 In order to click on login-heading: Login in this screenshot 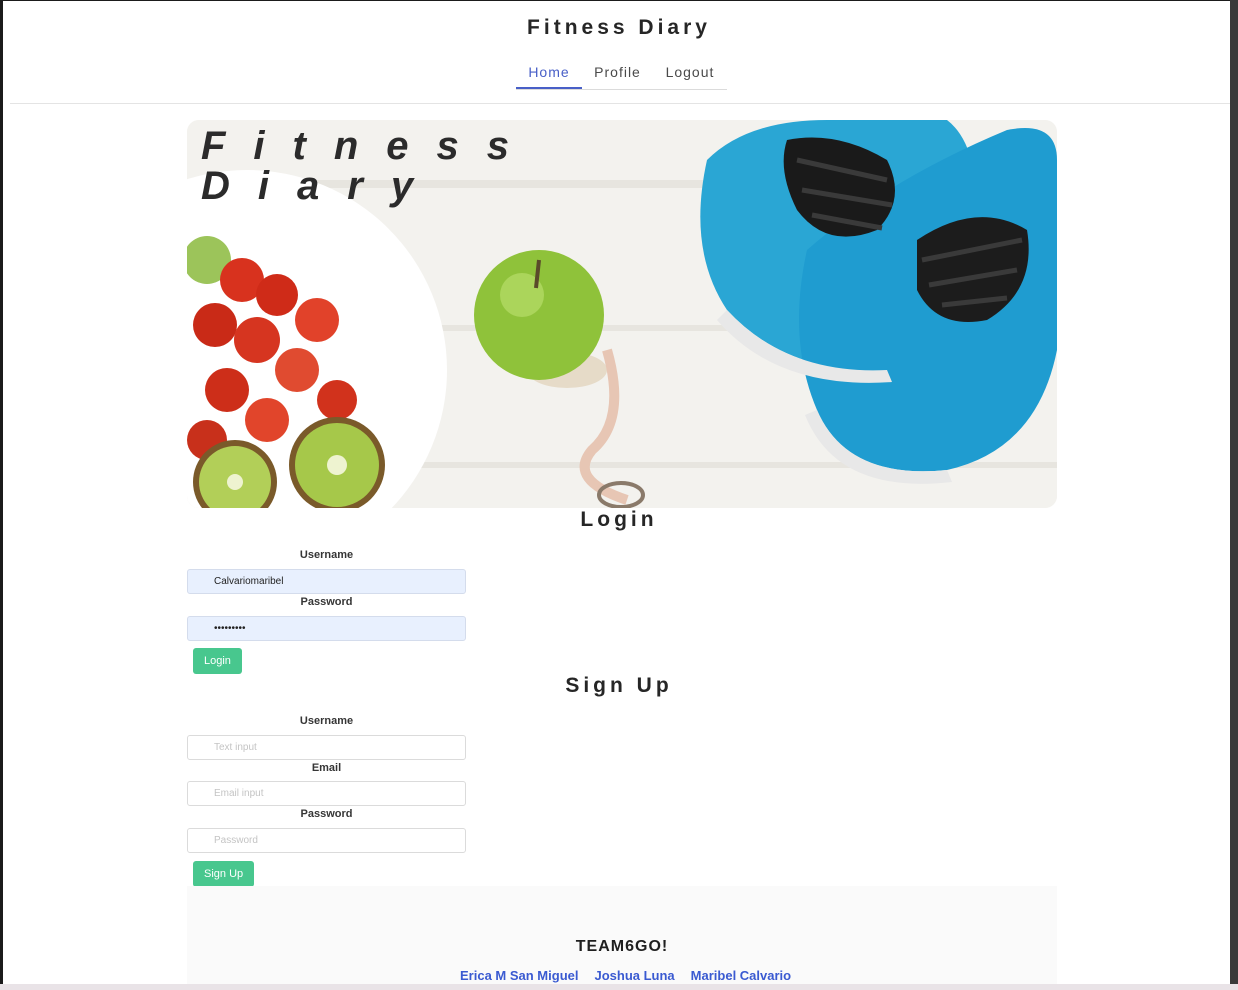, I will do `click(619, 519)`.